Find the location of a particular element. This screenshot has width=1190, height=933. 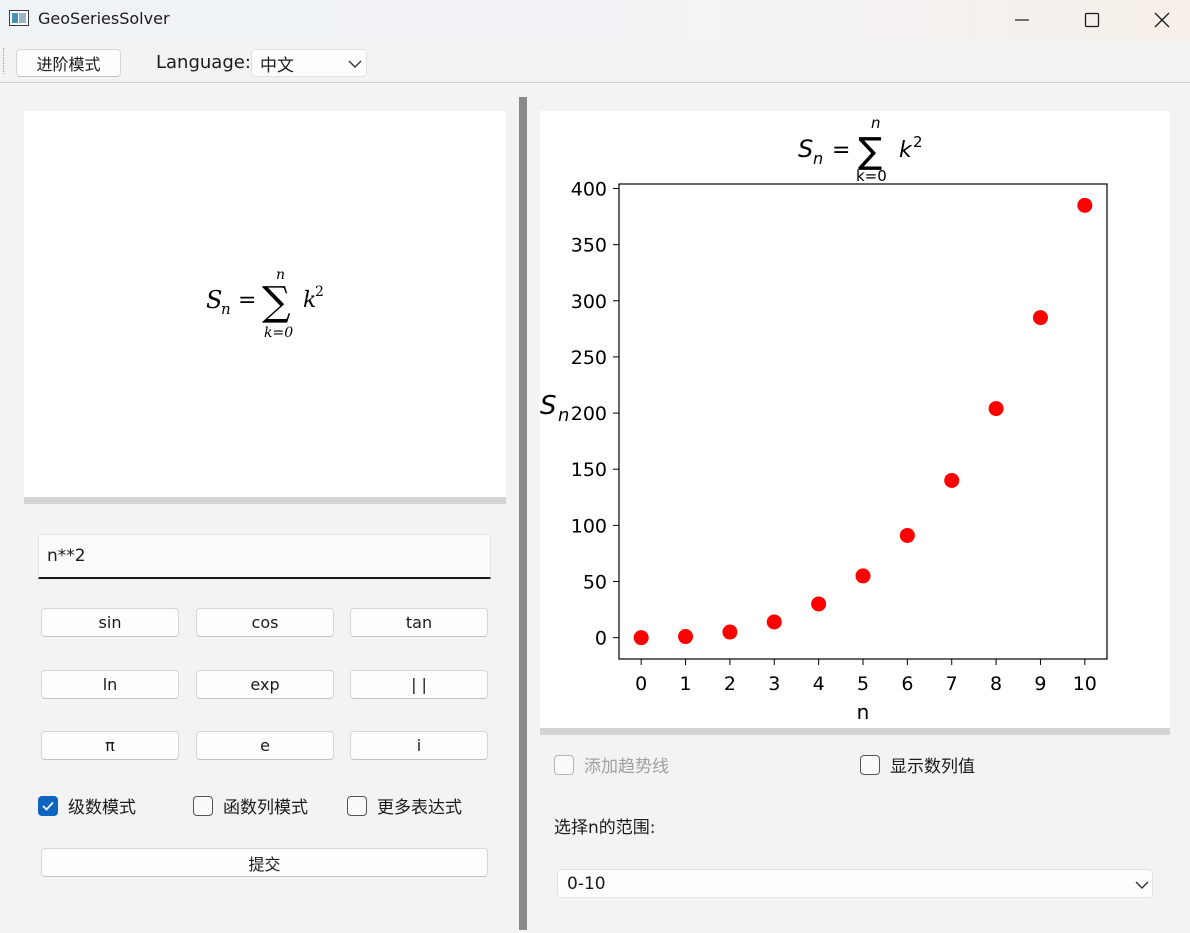

key-abs-button: | | is located at coordinates (419, 684).